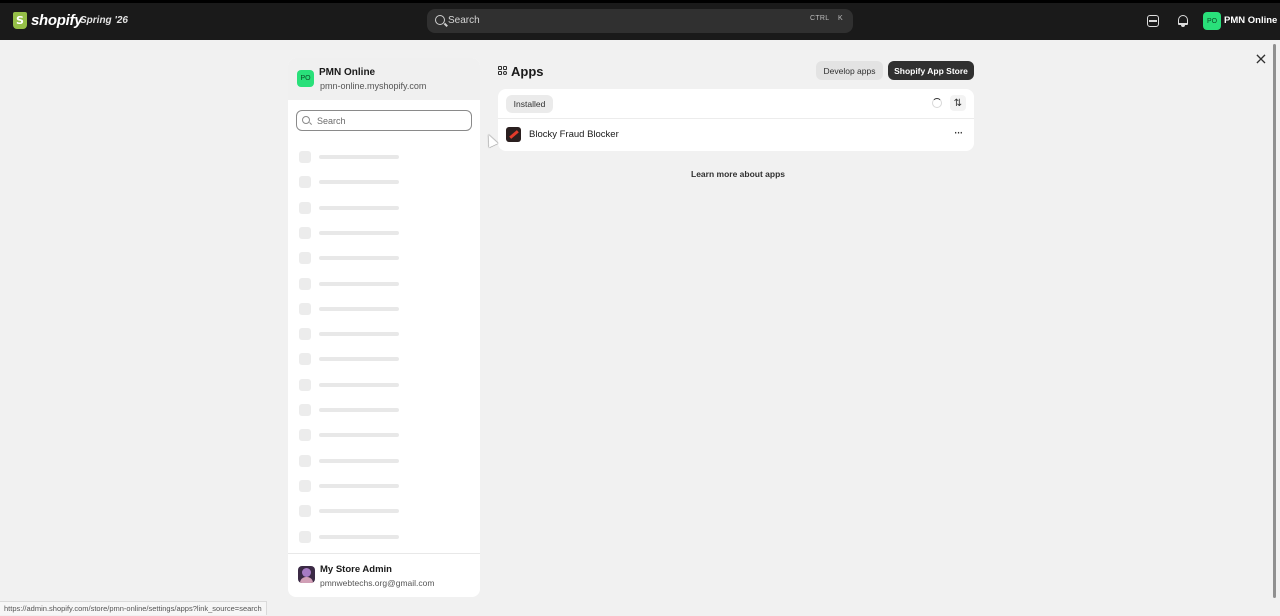 Image resolution: width=1280 pixels, height=616 pixels. I want to click on global-search-bar: Search CTRL K, so click(640, 21).